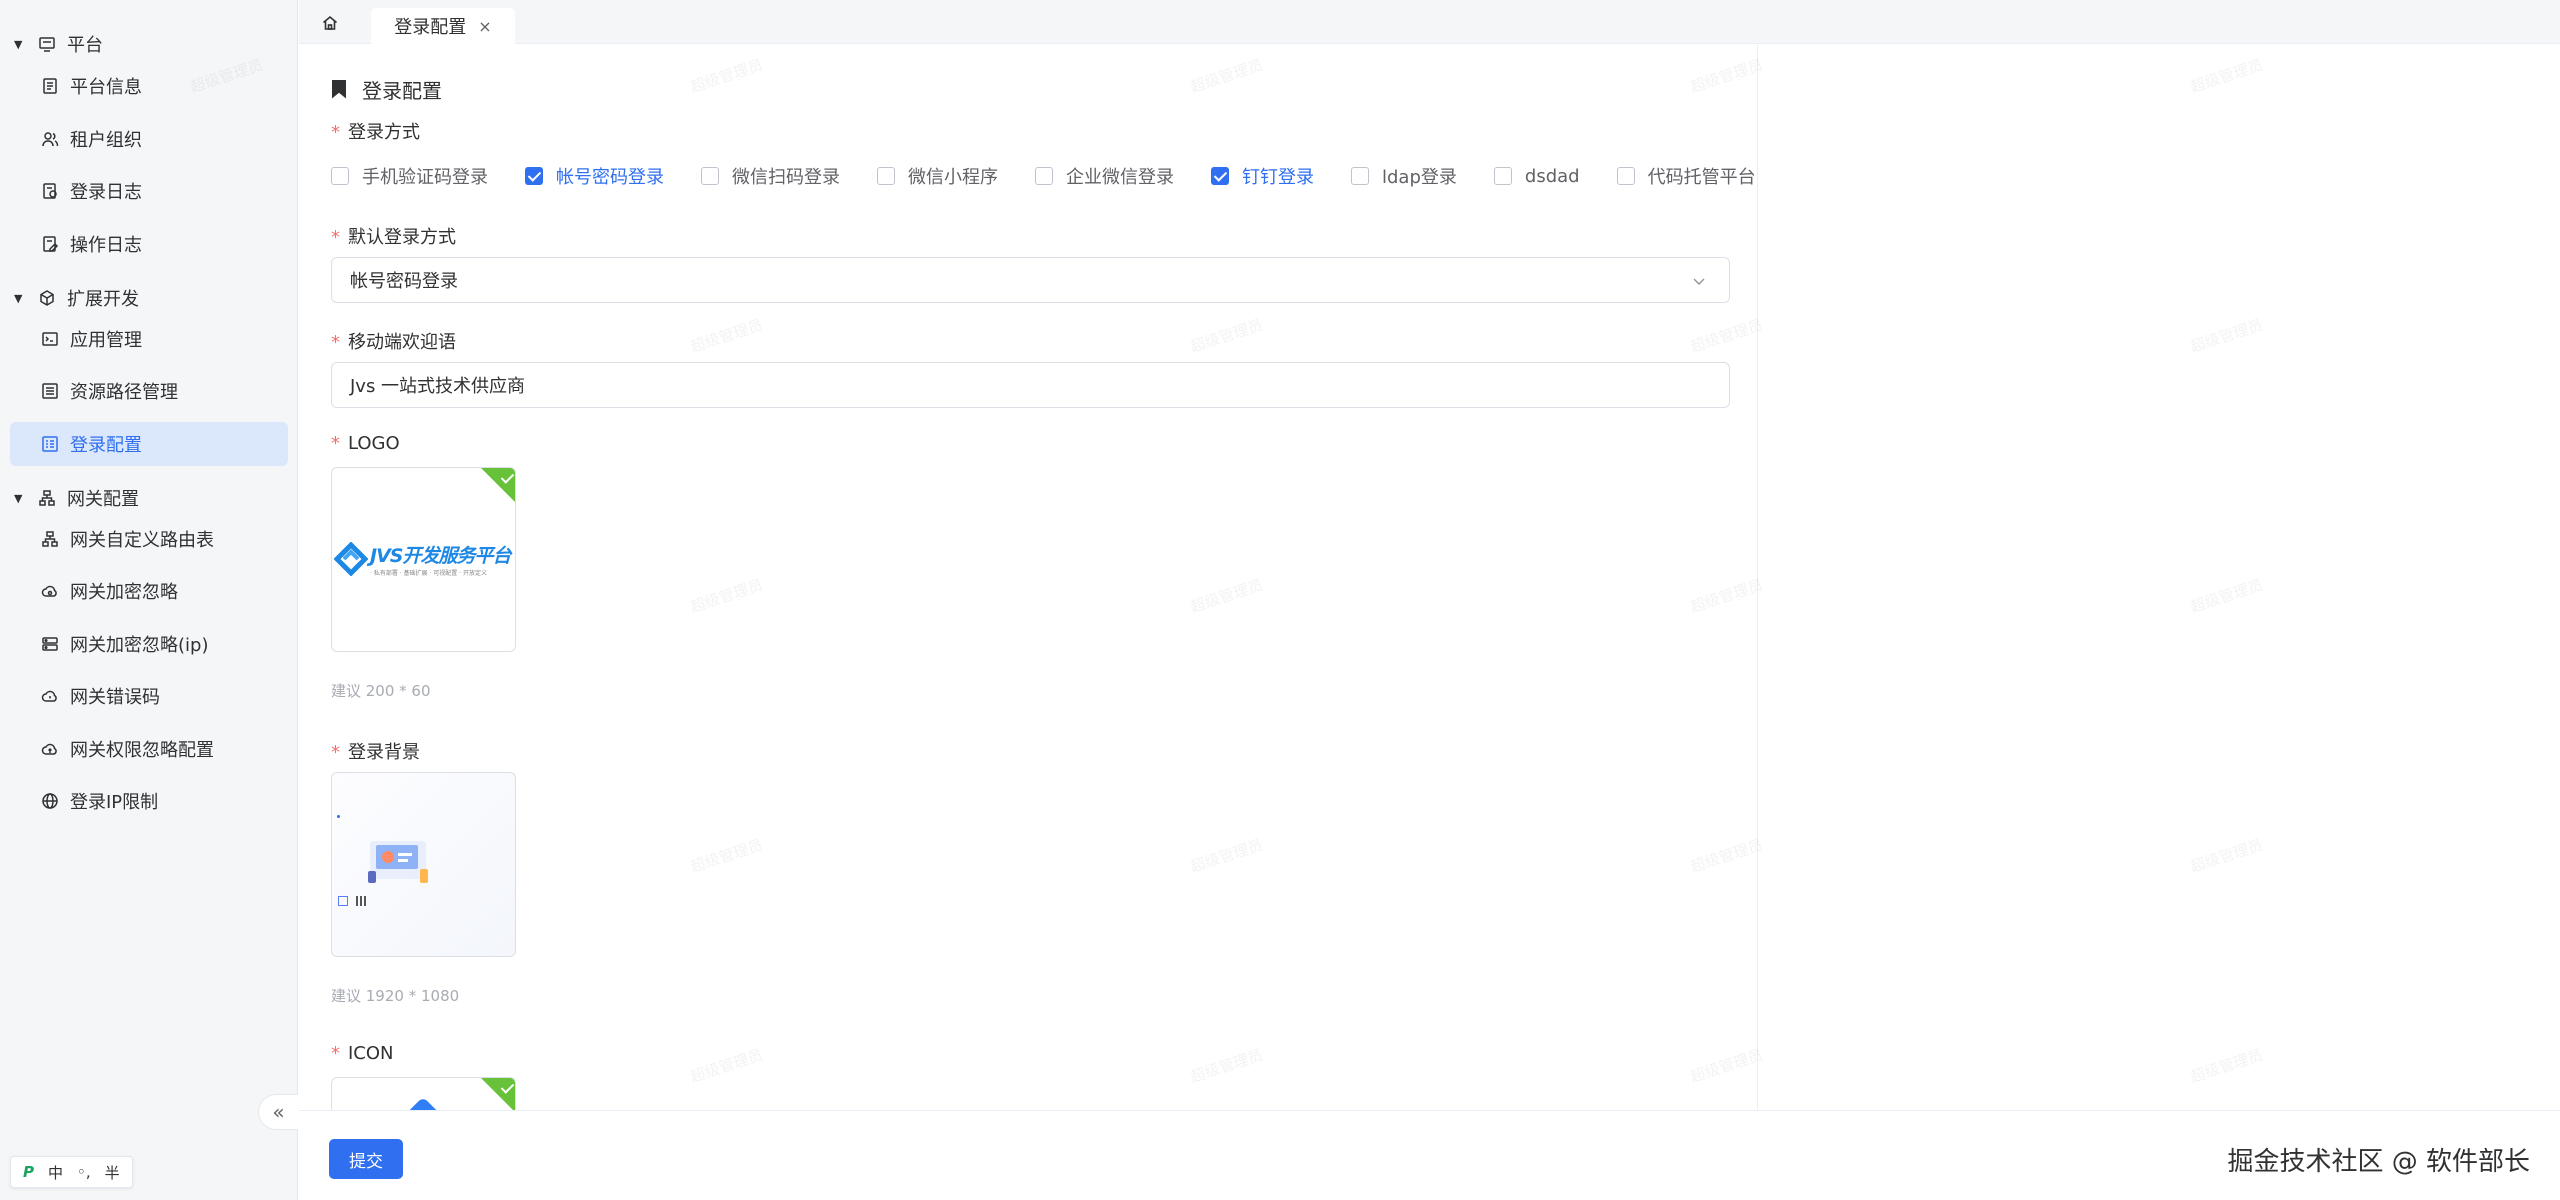 The image size is (2560, 1200). Describe the element at coordinates (50, 191) in the screenshot. I see `log-icon` at that location.